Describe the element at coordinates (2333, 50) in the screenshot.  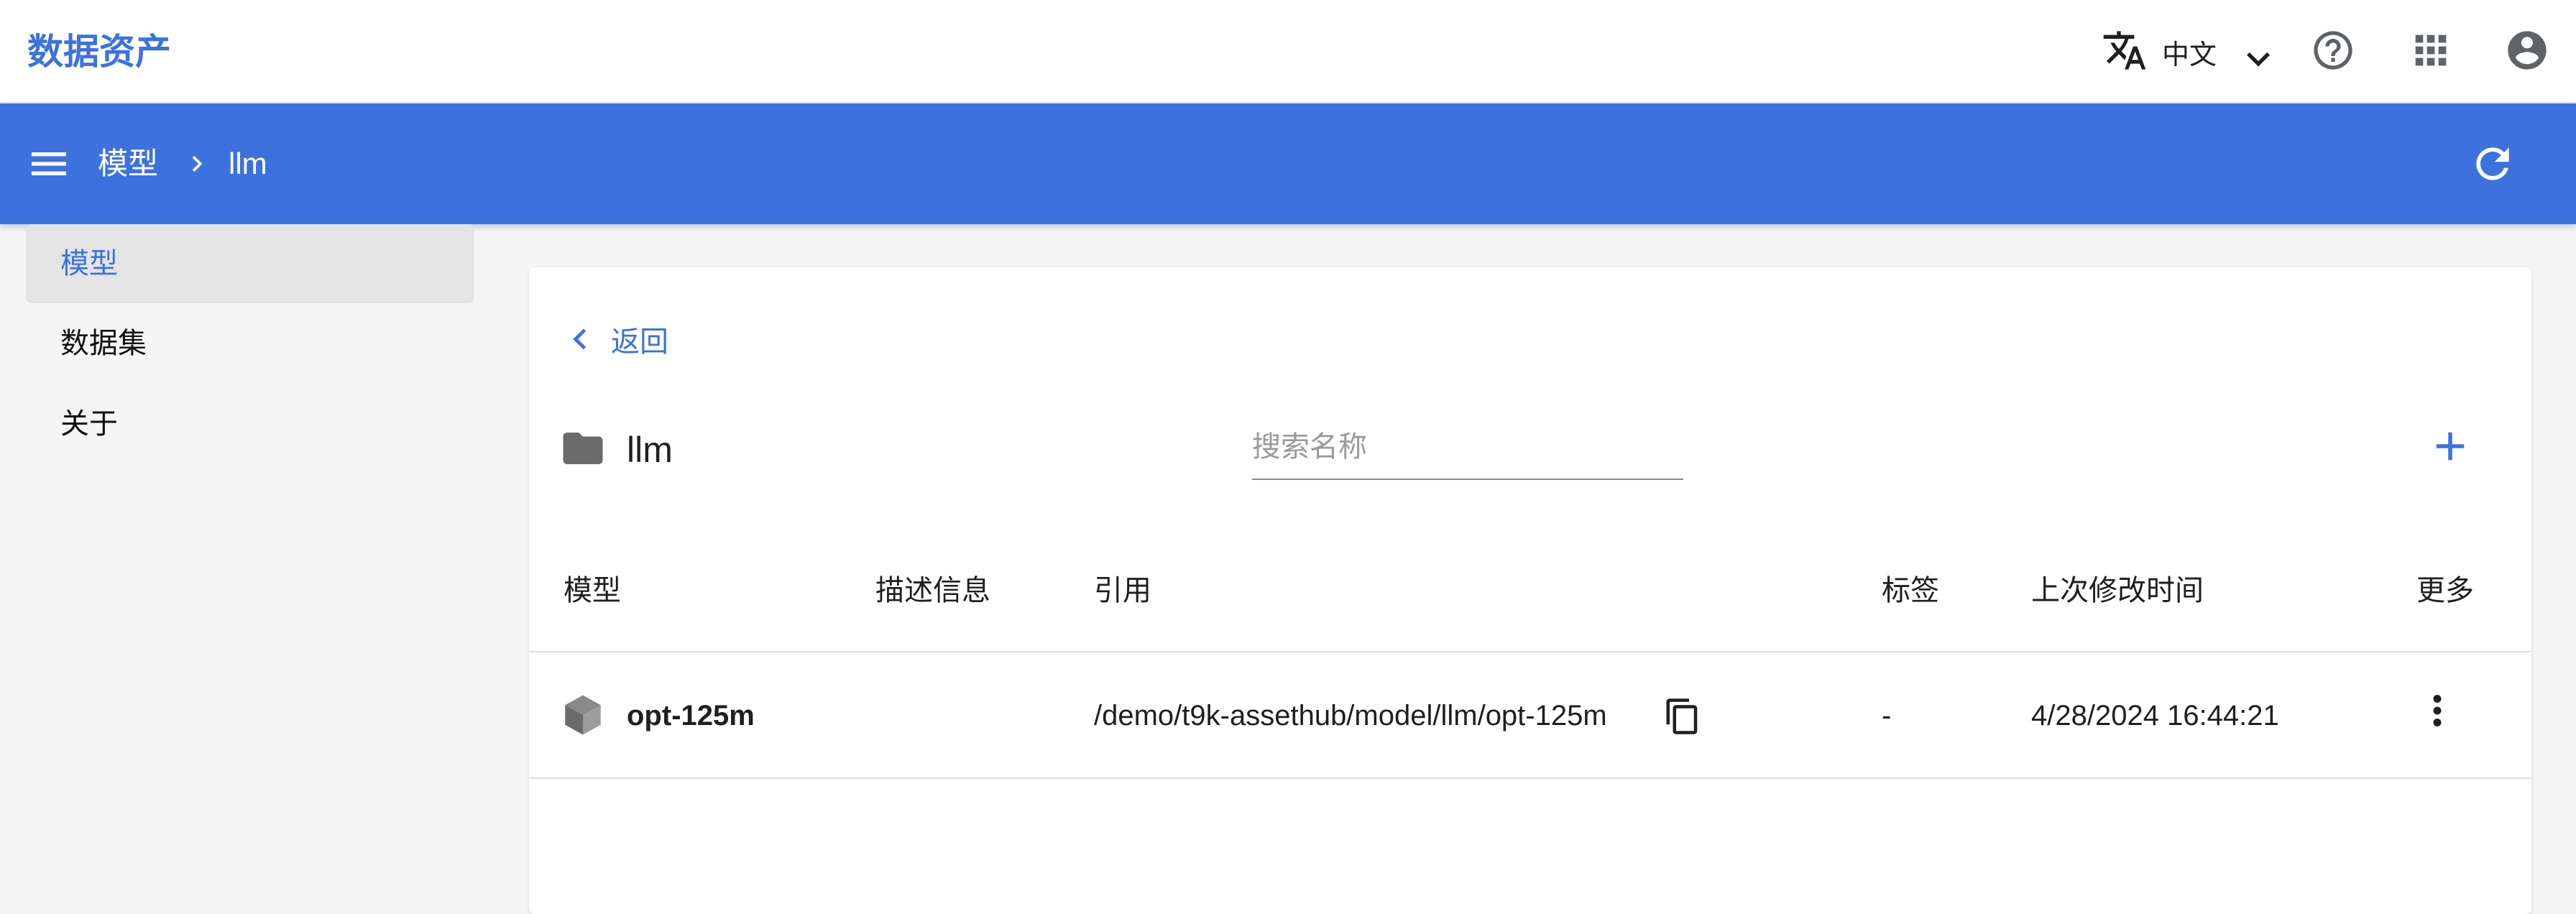
I see `help-icon` at that location.